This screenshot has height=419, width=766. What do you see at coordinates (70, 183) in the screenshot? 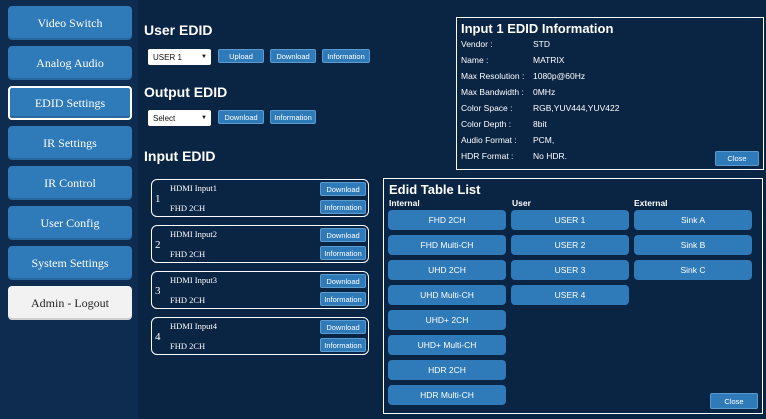
I see `sidebar-item-ir-control: IR Control` at bounding box center [70, 183].